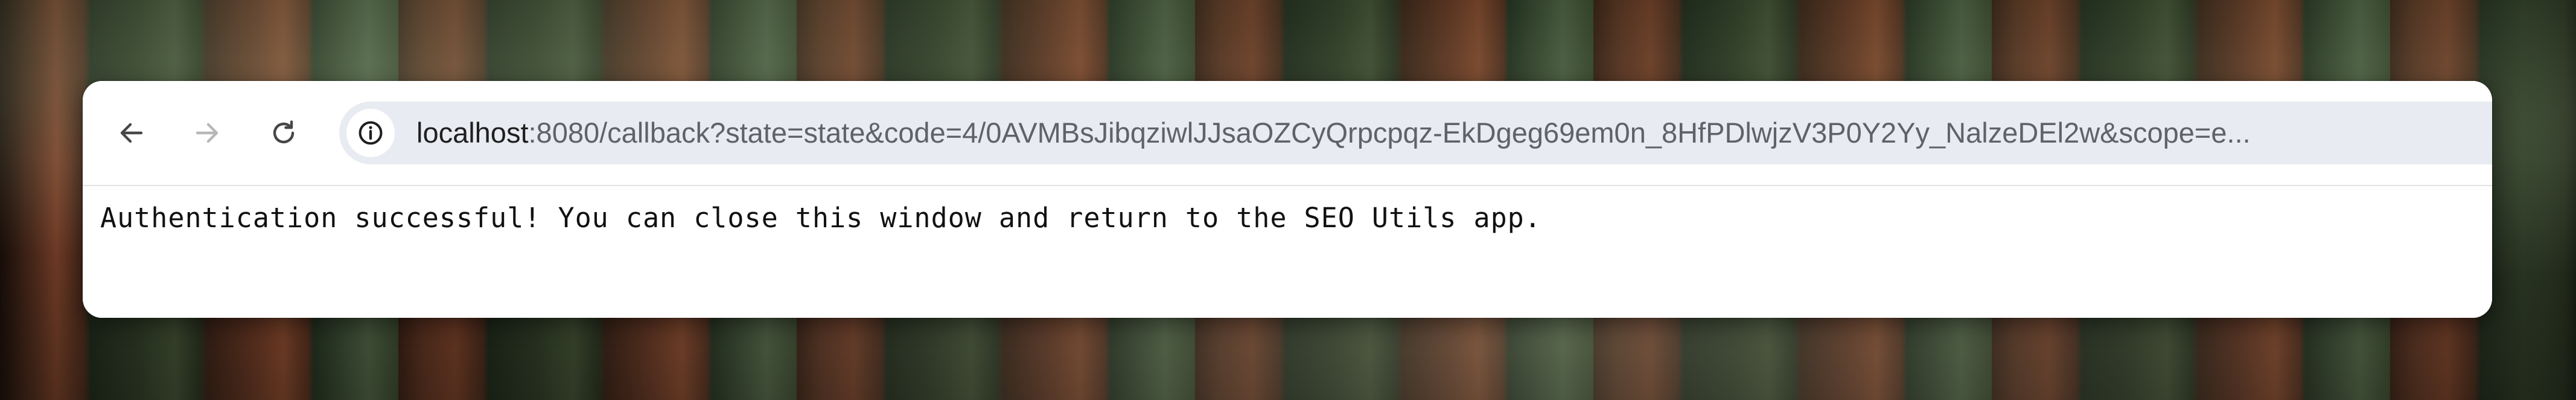  I want to click on arrow-right-icon, so click(207, 133).